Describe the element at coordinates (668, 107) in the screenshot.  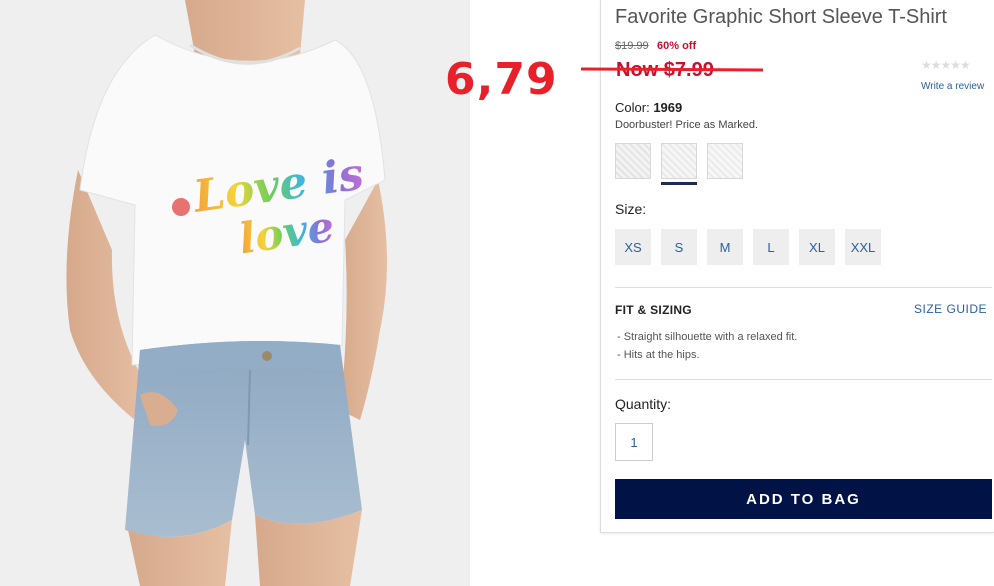
I see `color-value: 1969` at that location.